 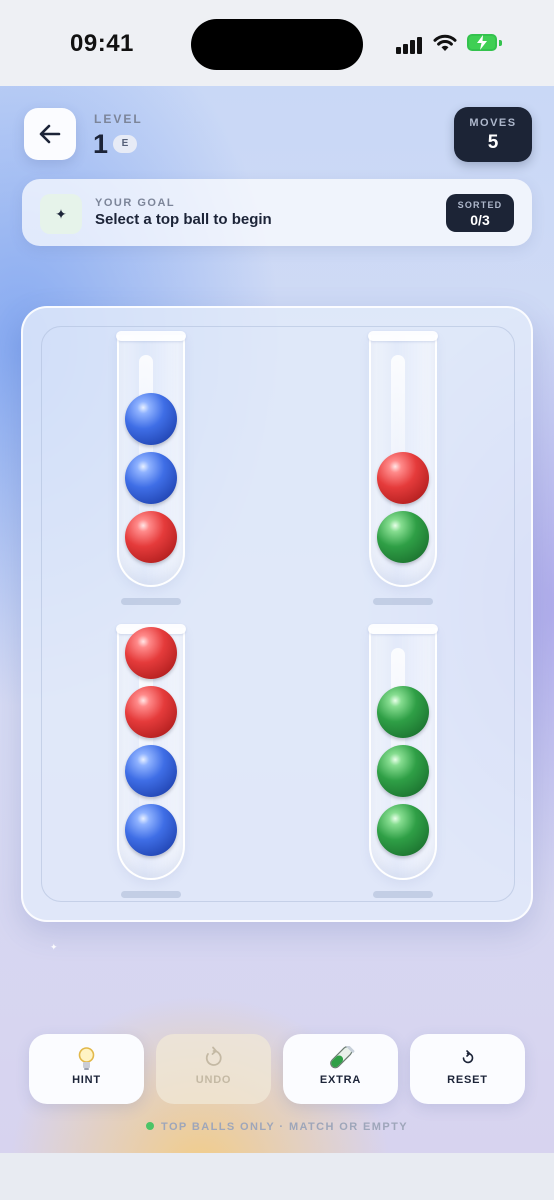 I want to click on sparkle-decoration: ✦, so click(x=54, y=947).